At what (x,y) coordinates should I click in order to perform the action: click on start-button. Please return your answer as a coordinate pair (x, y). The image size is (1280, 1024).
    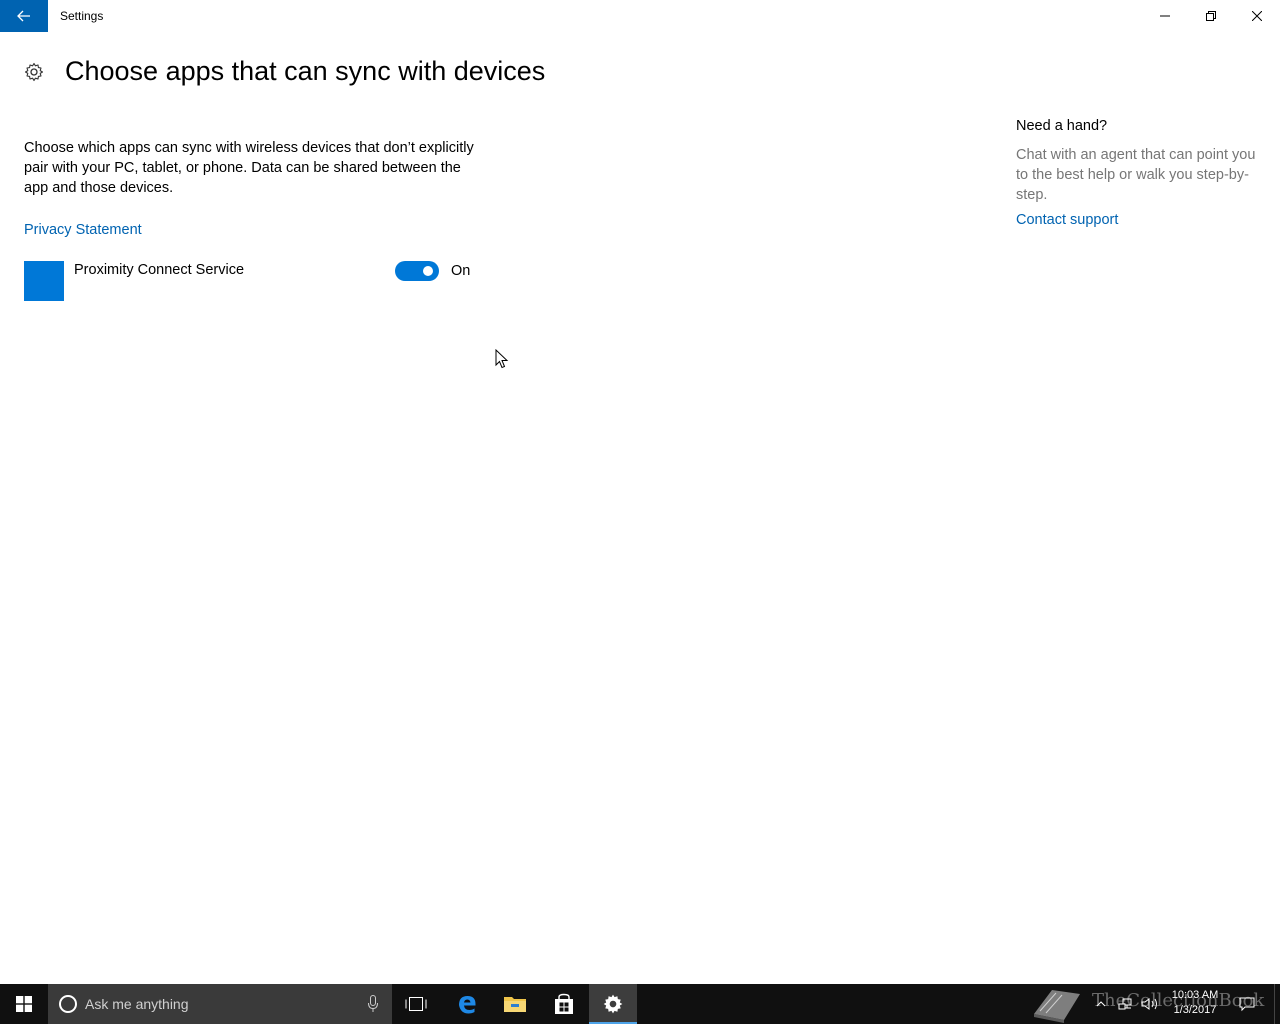
    Looking at the image, I should click on (24, 1004).